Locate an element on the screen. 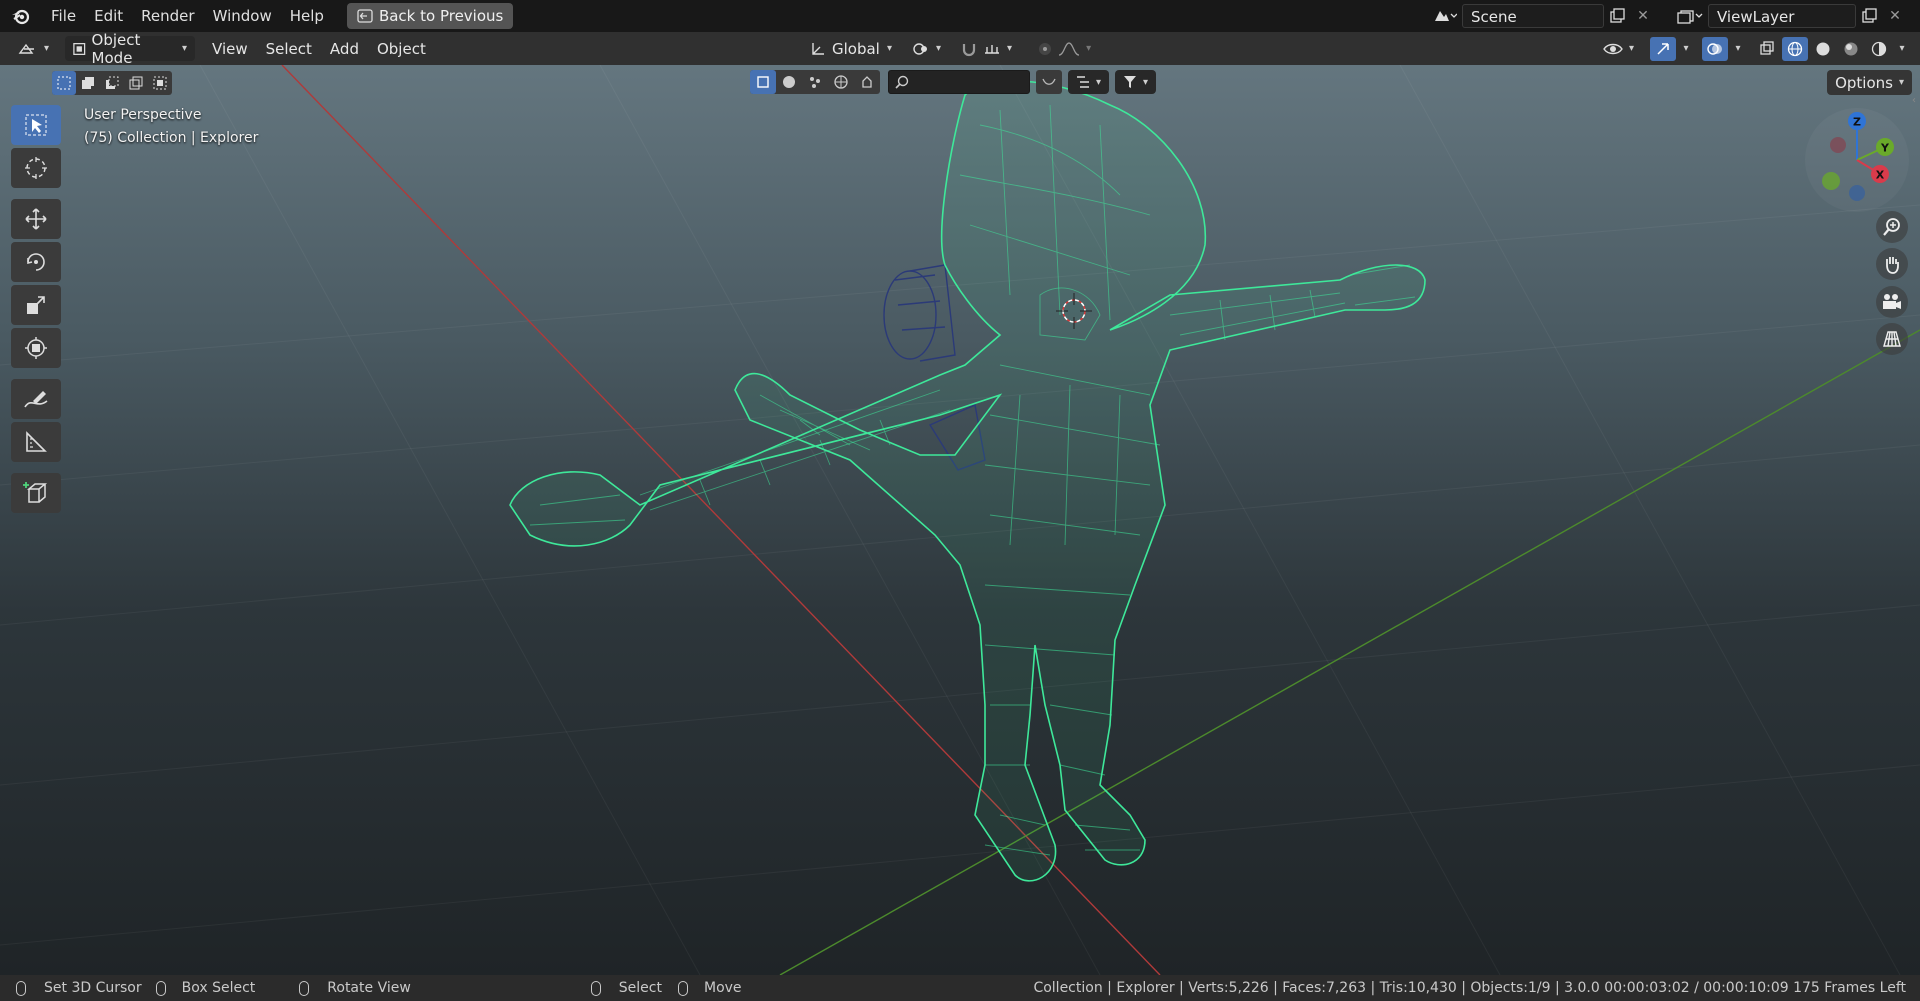 The image size is (1920, 1001). pivot-dropdown: ▾ is located at coordinates (926, 48).